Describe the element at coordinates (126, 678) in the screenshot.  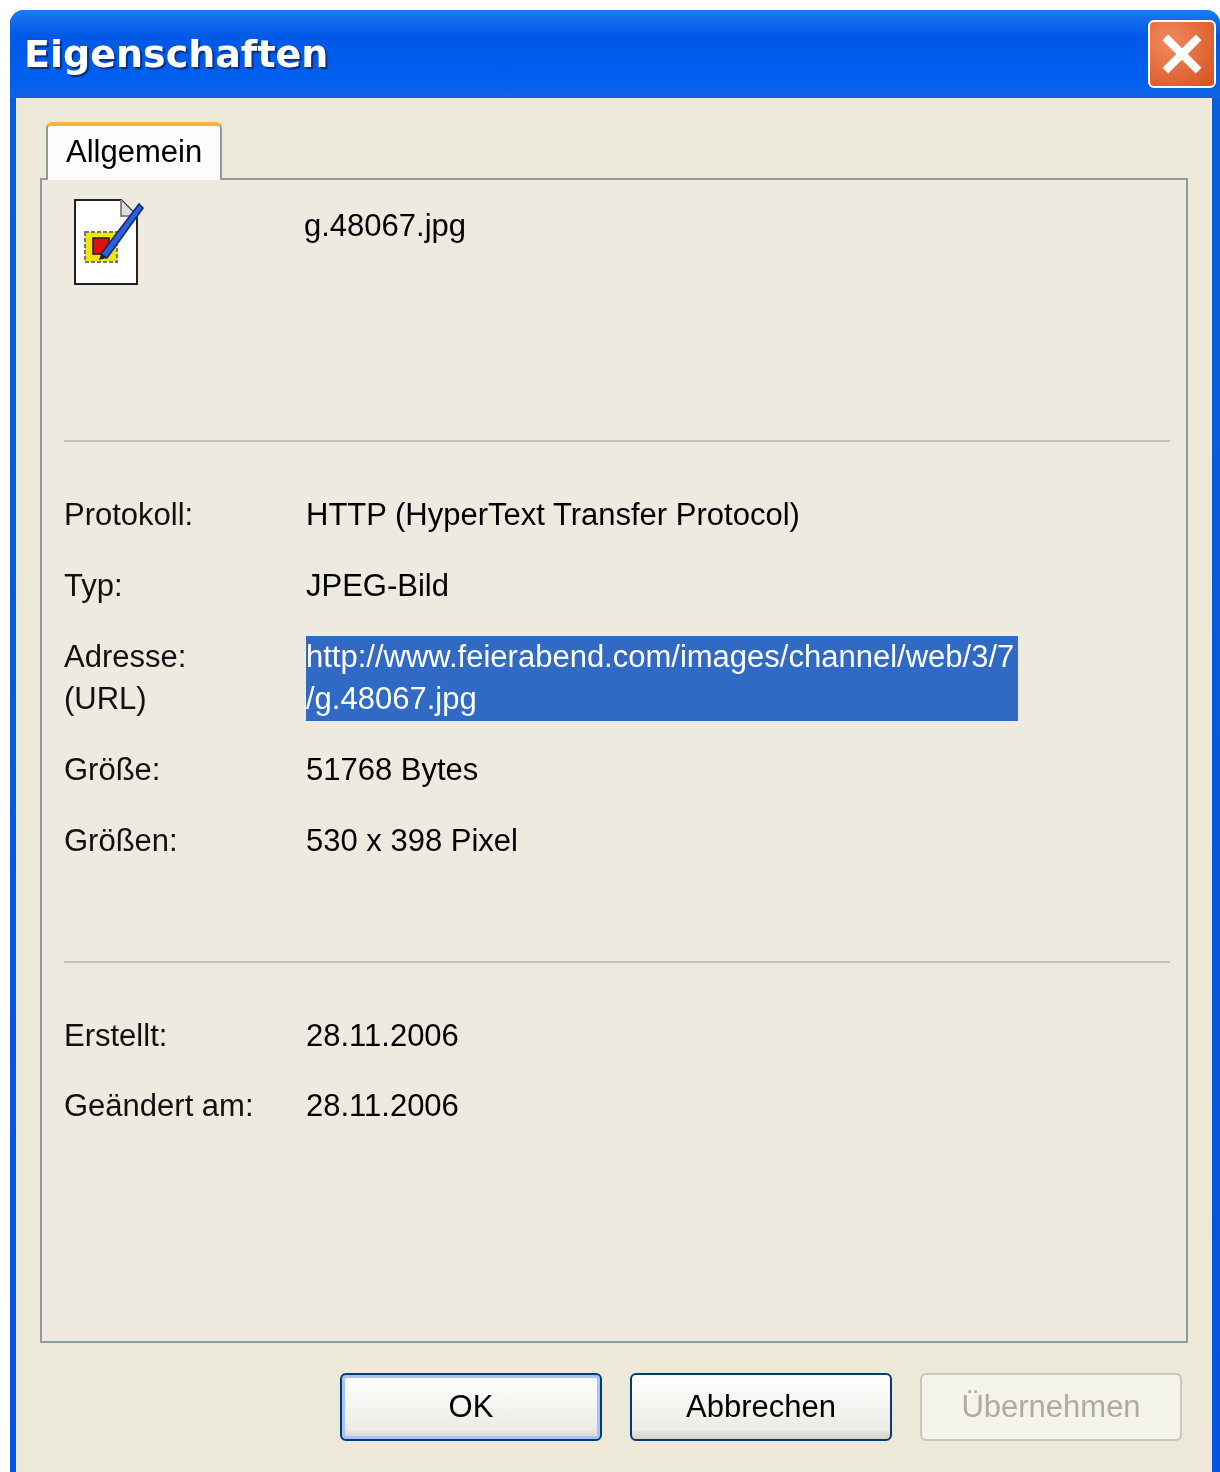
I see `property-label: Adresse: (URL)` at that location.